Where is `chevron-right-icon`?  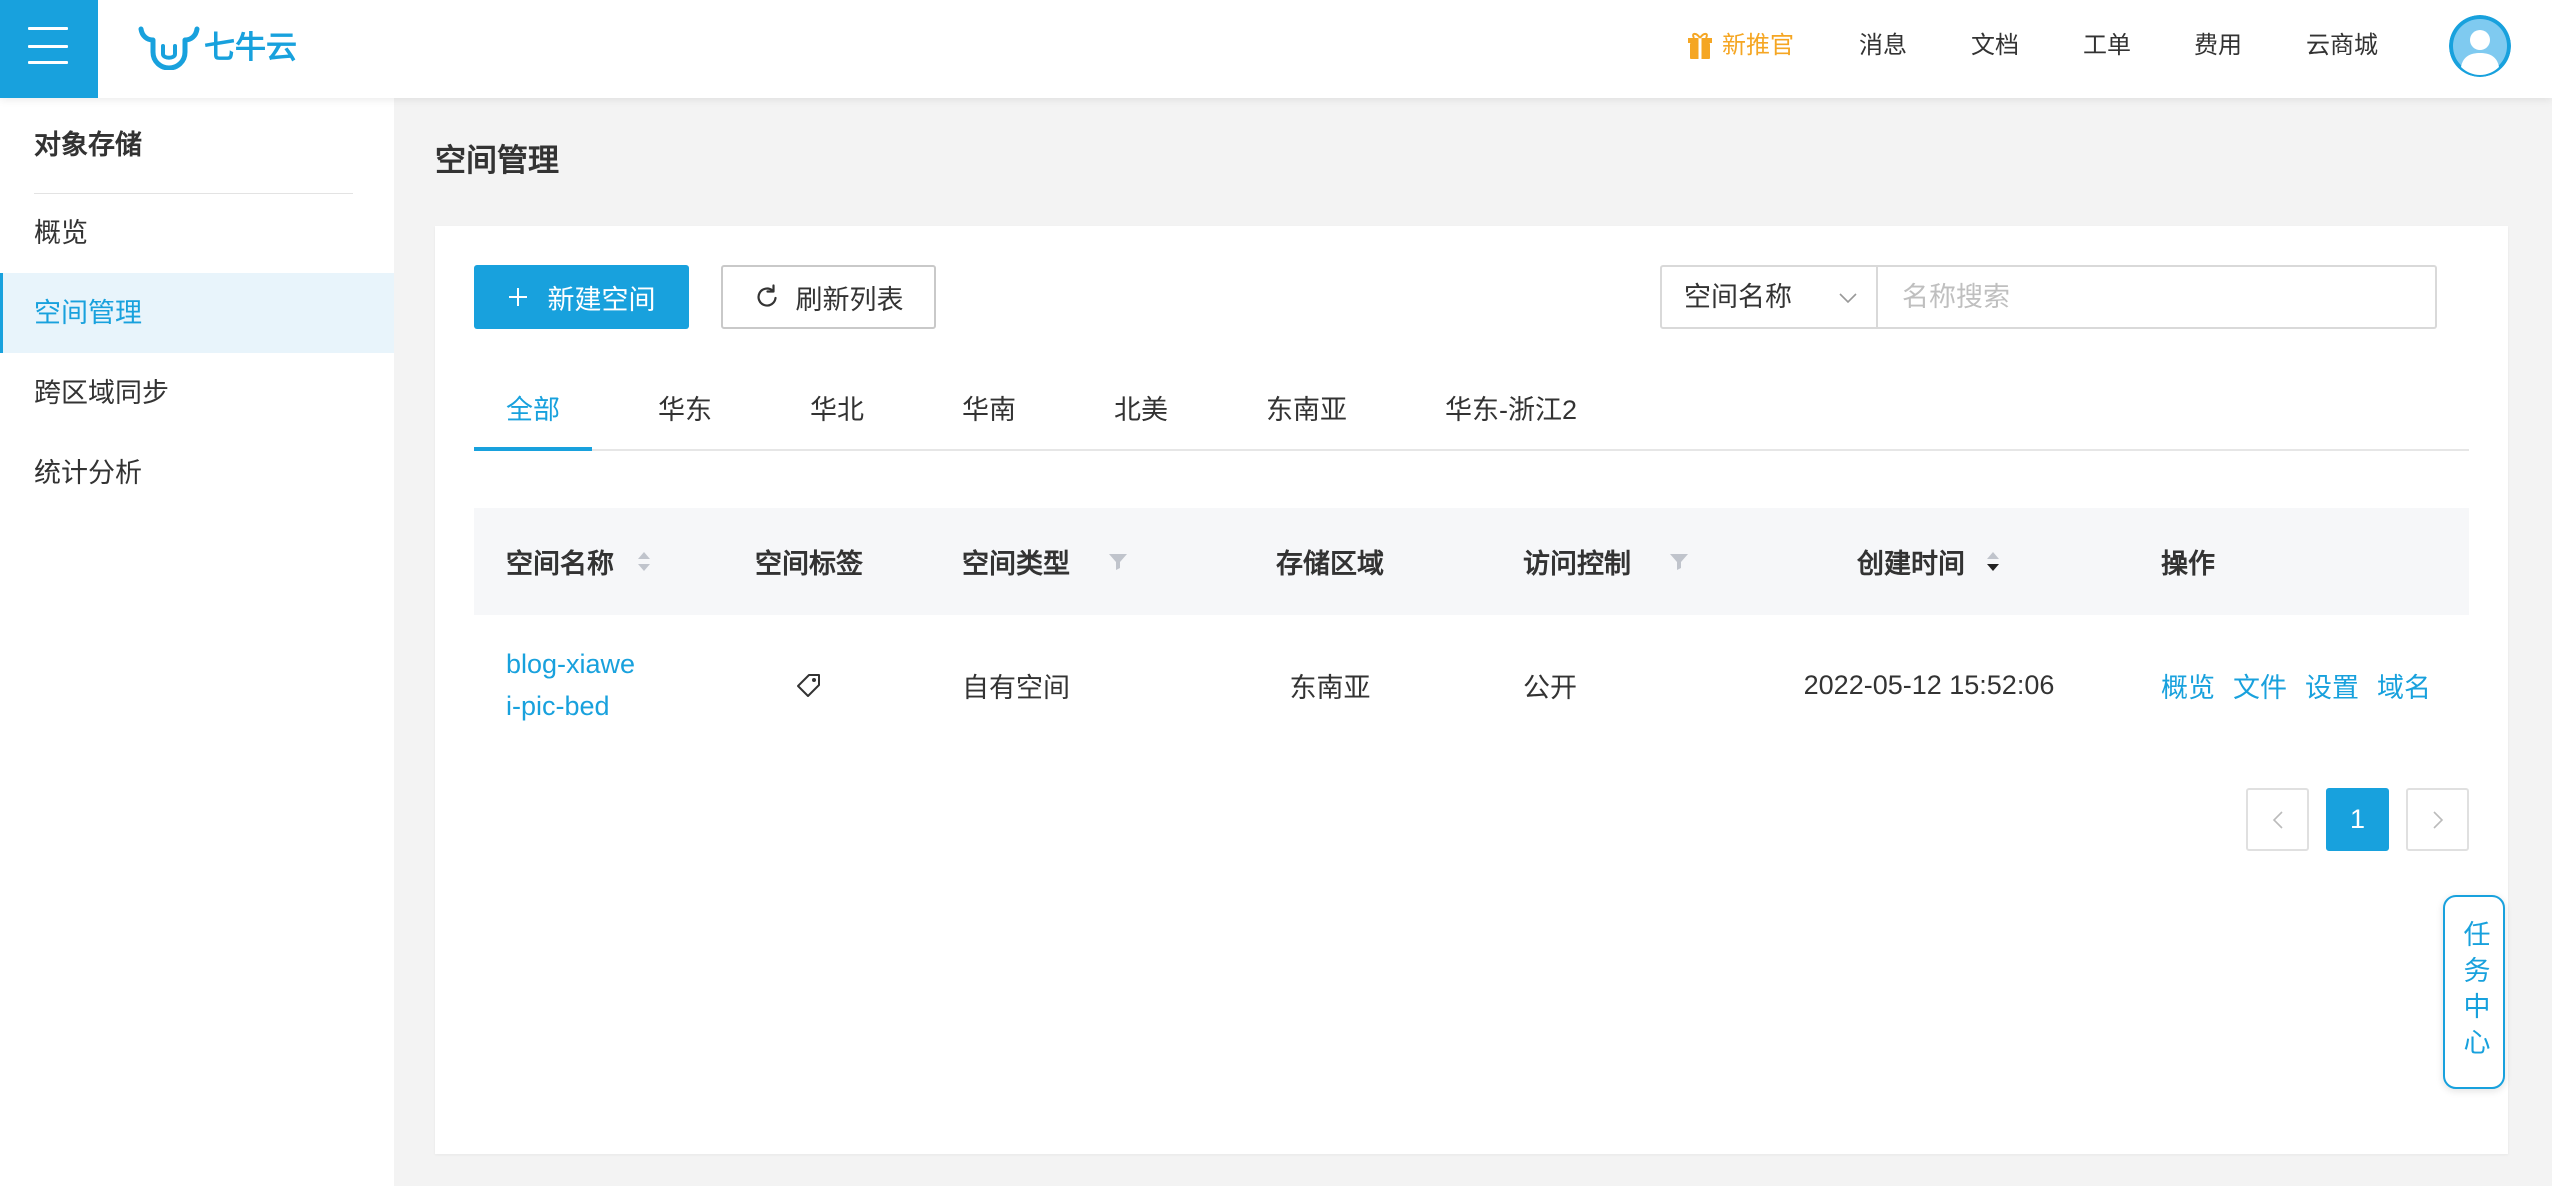
chevron-right-icon is located at coordinates (2437, 819).